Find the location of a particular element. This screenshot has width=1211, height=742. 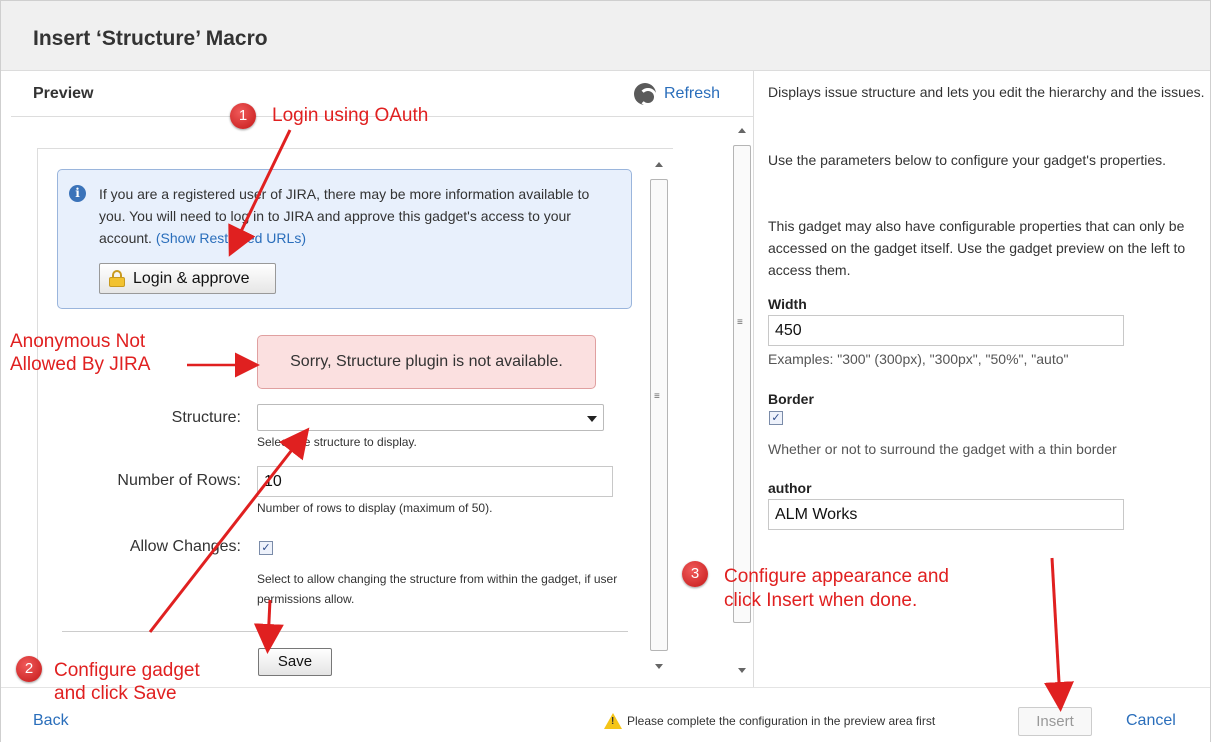

structure-label: Structure: is located at coordinates (206, 417).